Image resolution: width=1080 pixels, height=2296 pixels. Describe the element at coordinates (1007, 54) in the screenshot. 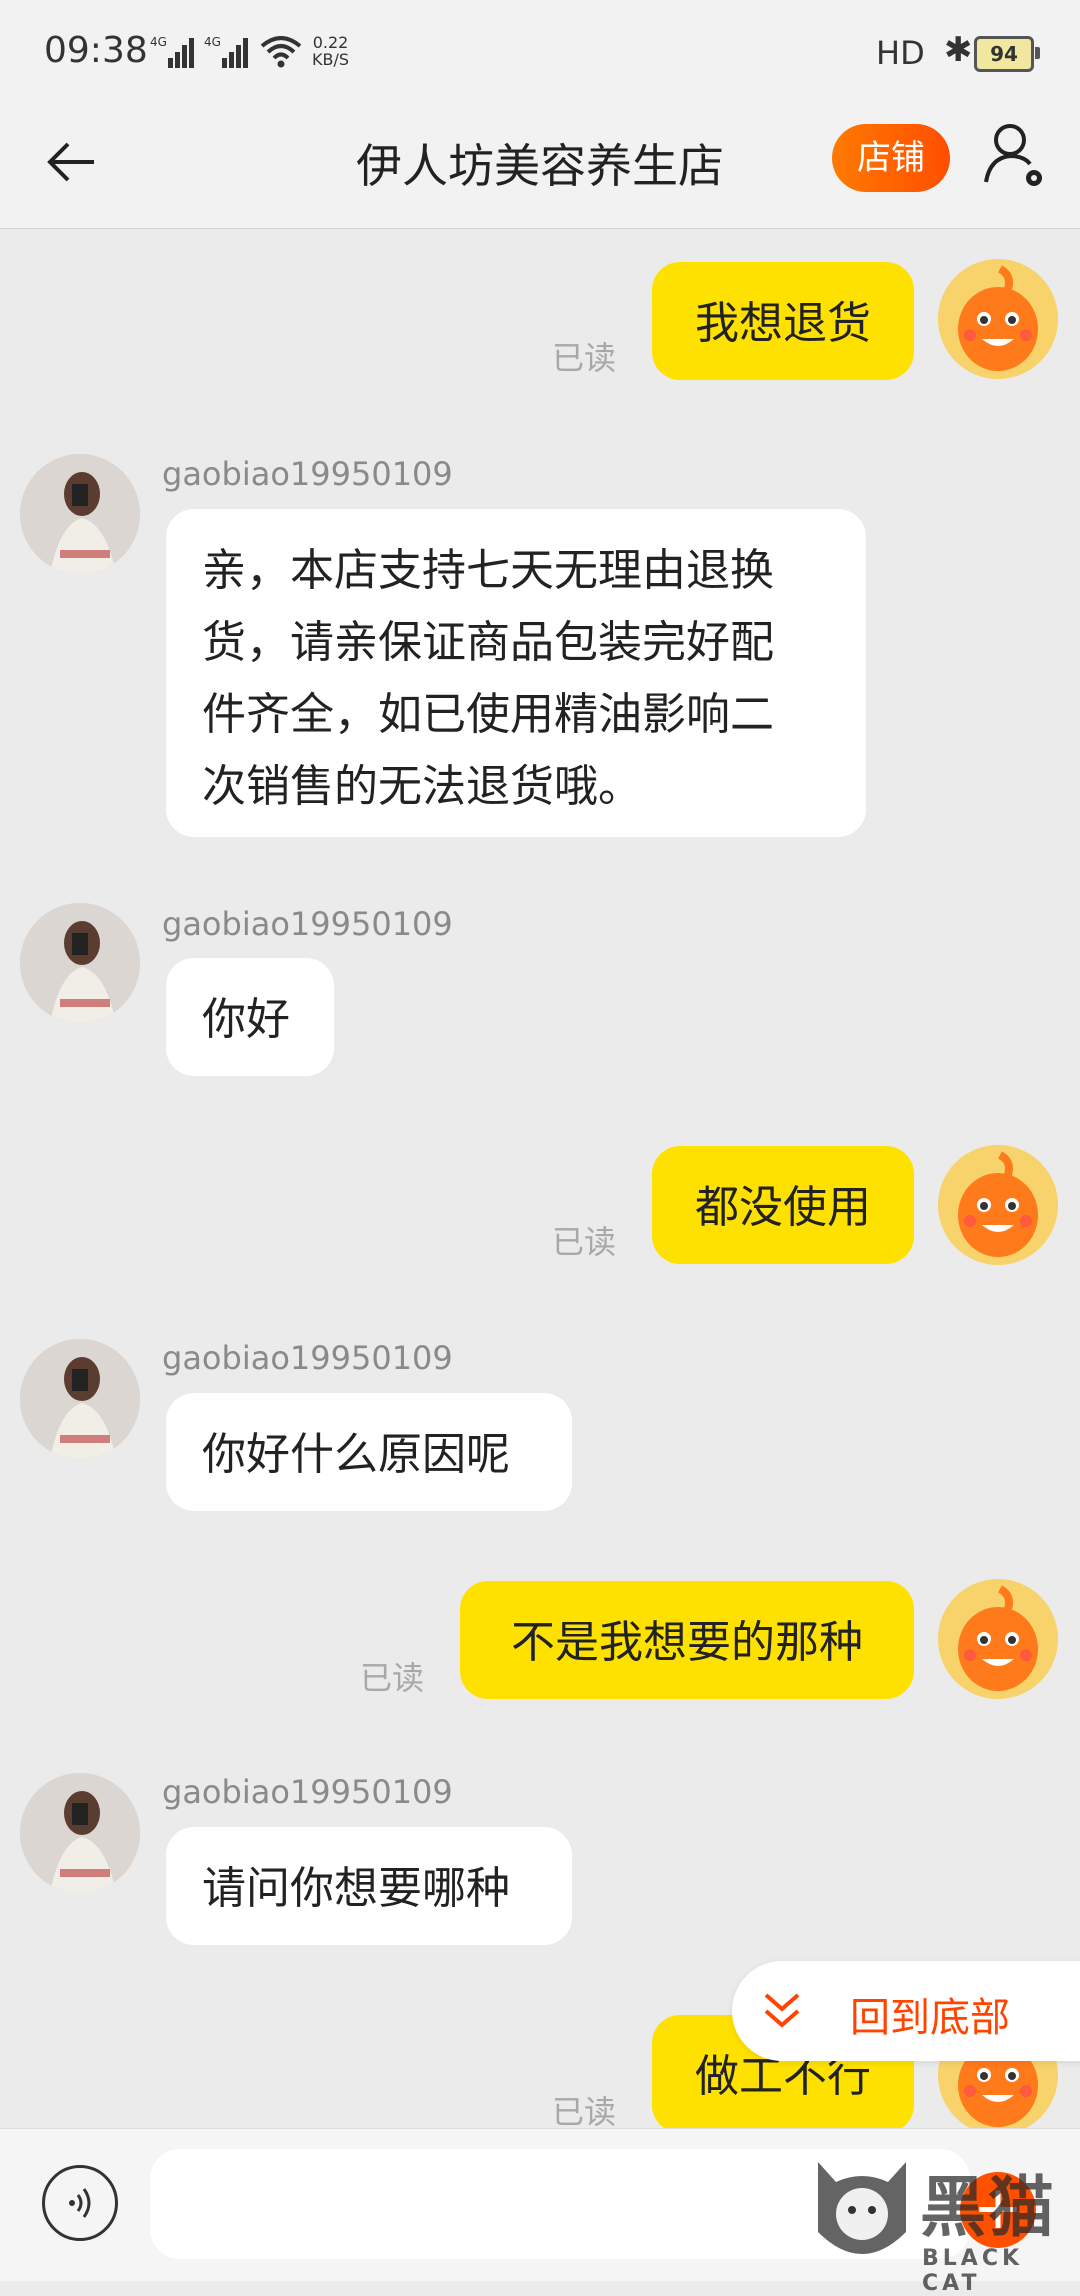

I see `battery-indicator: 94` at that location.